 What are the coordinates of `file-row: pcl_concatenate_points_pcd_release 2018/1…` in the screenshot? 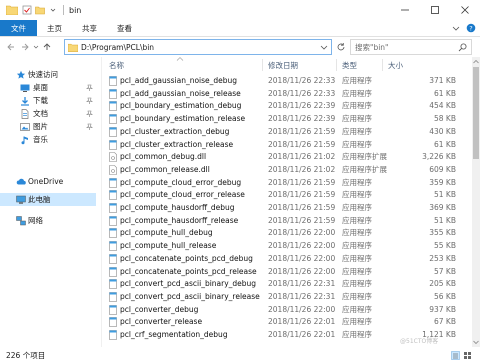 It's located at (287, 271).